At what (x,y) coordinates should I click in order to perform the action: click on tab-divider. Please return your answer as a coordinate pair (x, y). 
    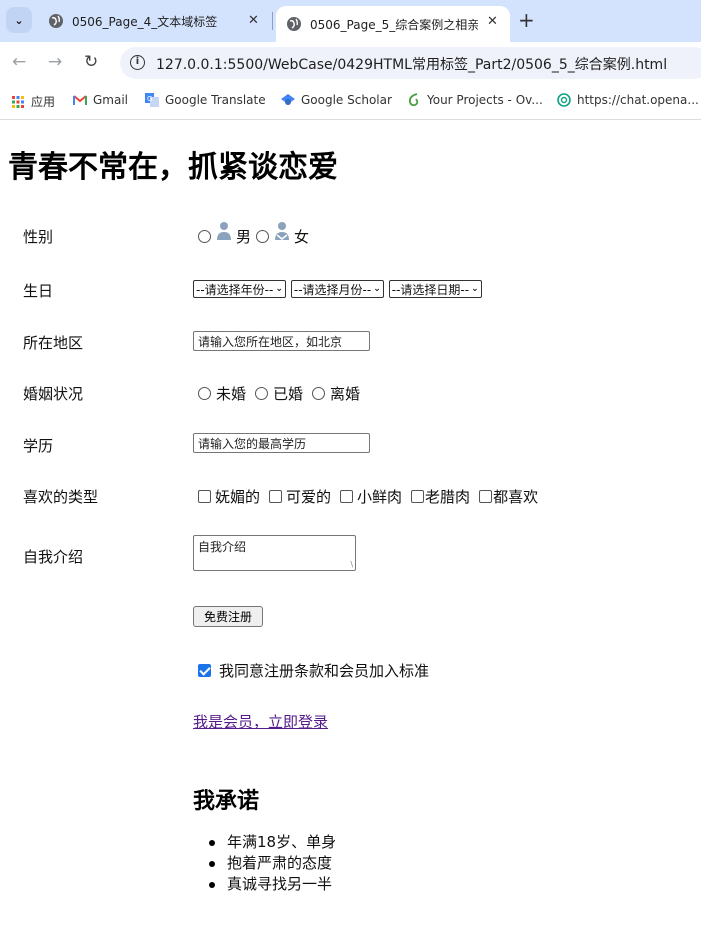
    Looking at the image, I should click on (272, 21).